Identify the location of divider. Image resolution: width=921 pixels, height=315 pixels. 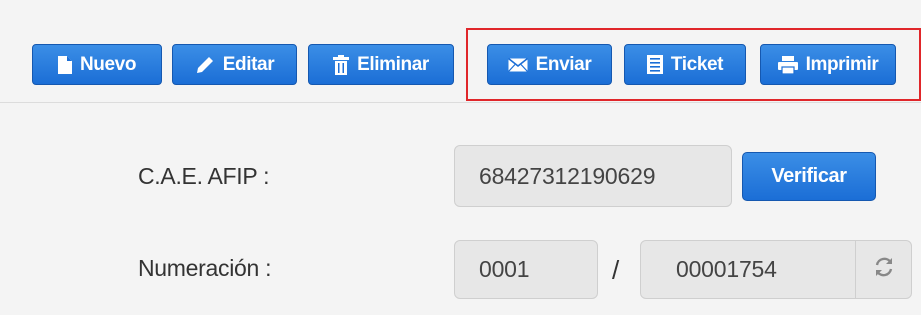
(460, 102).